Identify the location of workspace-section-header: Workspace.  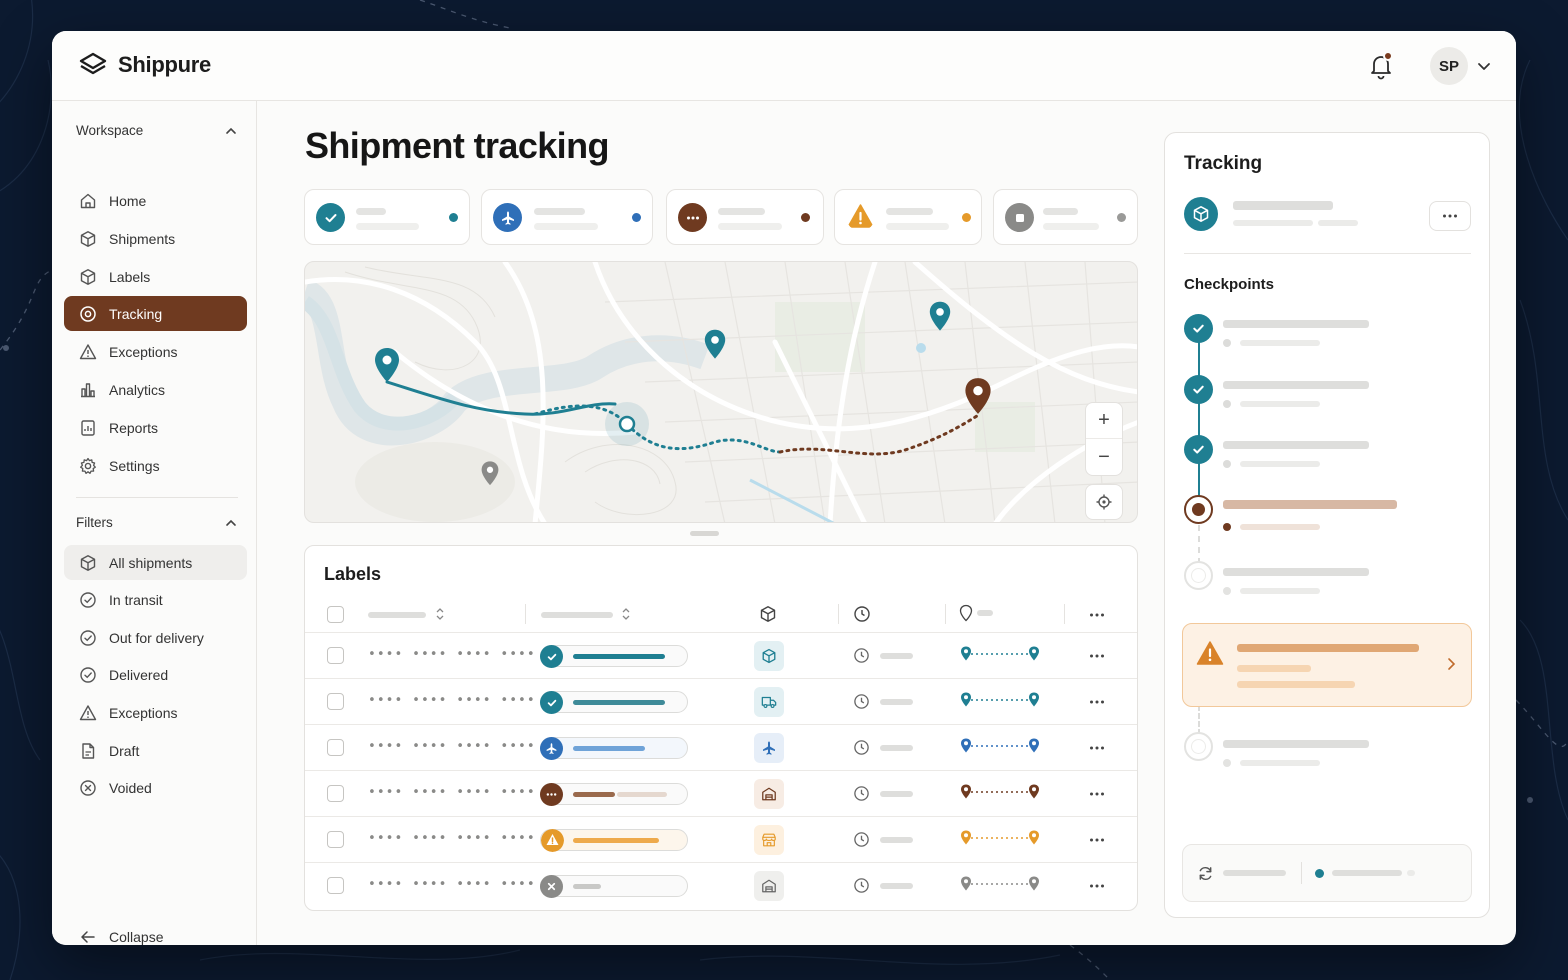
(157, 130).